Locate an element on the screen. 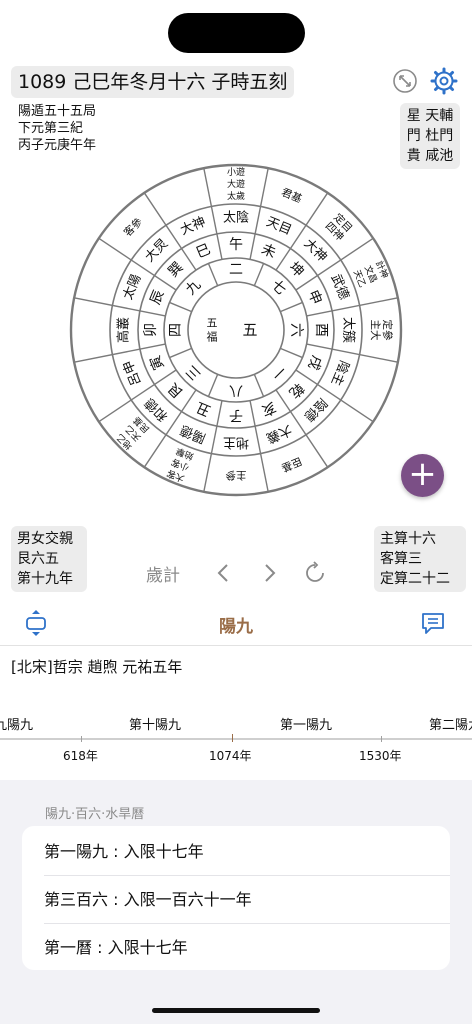 This screenshot has width=472, height=1024. timeline-year: 1074年 is located at coordinates (230, 756).